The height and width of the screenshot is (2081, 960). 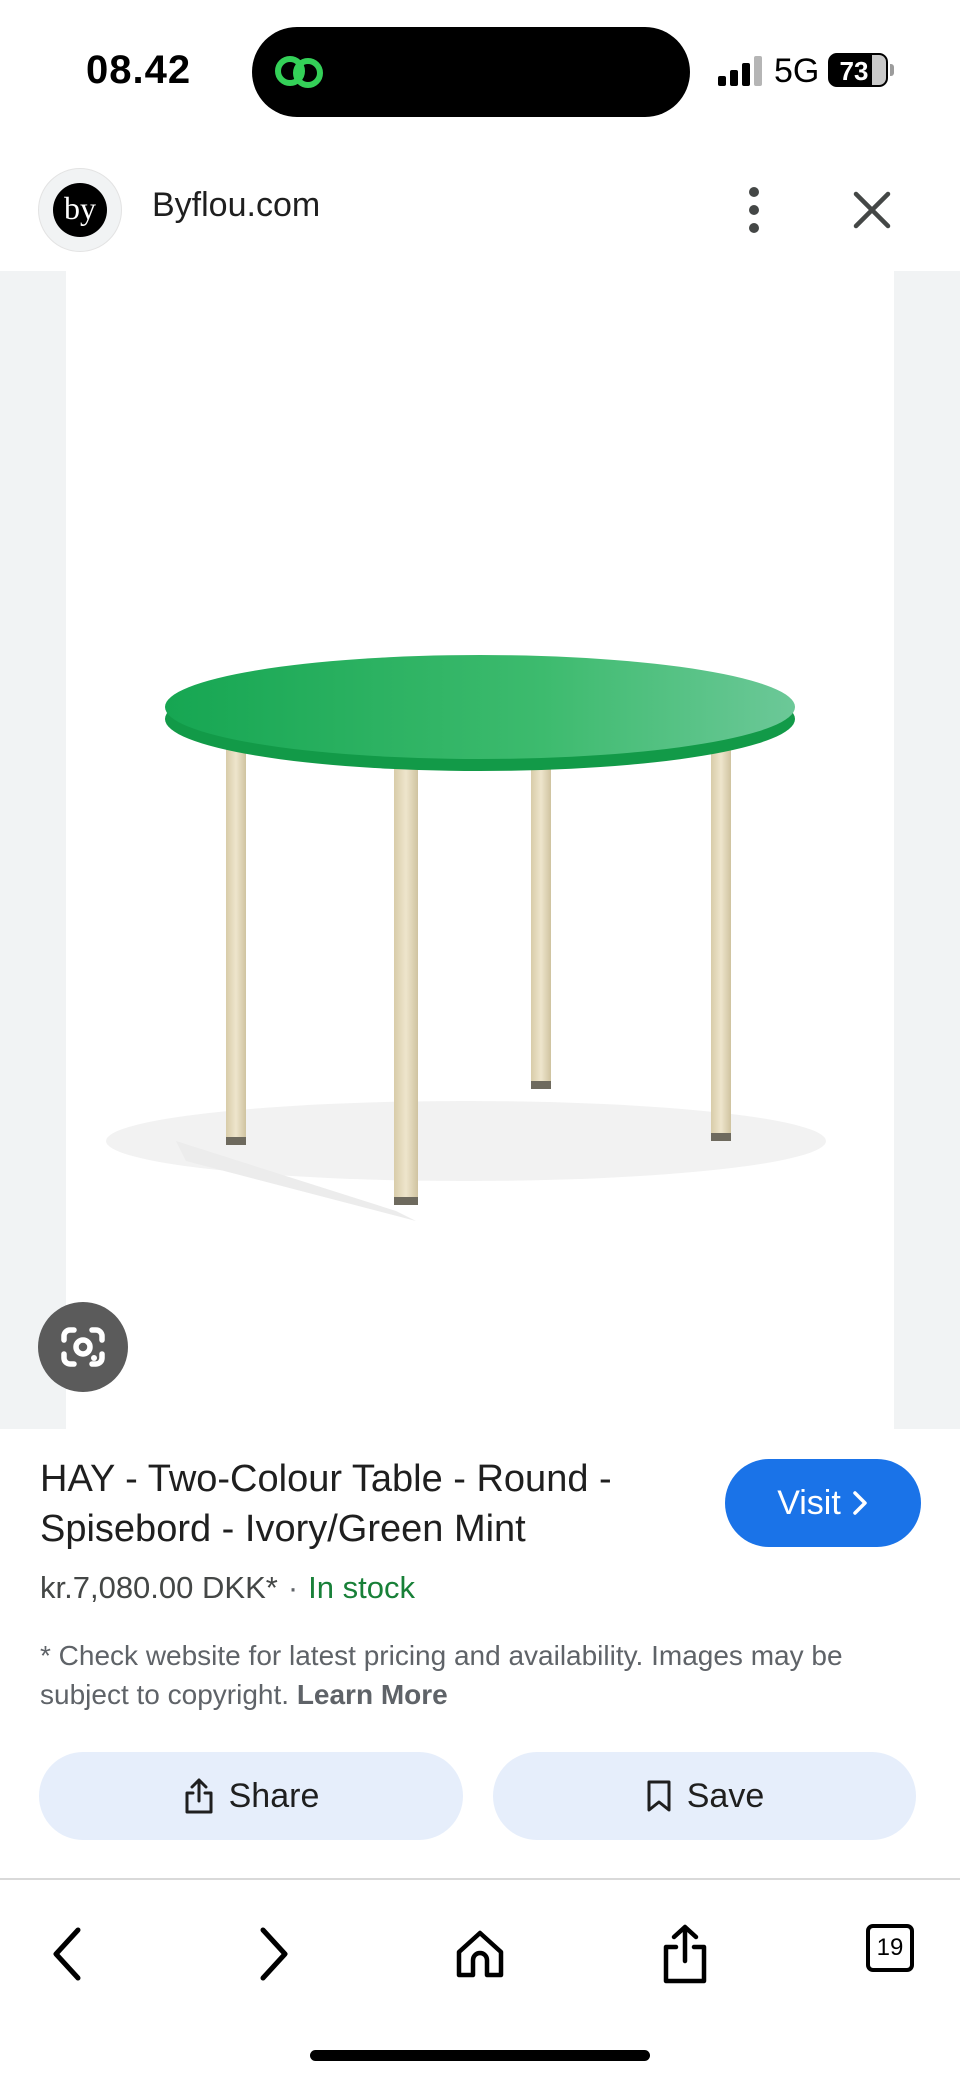 I want to click on signal-icon, so click(x=740, y=71).